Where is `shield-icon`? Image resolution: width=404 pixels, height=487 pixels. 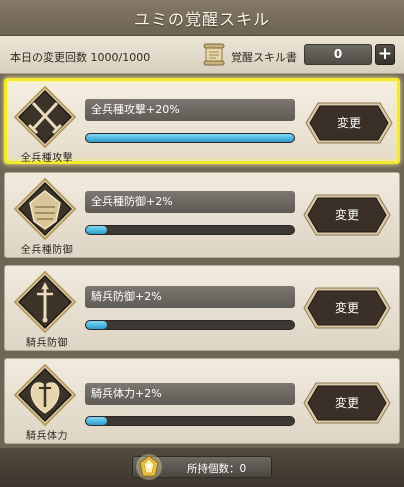 shield-icon is located at coordinates (45, 209).